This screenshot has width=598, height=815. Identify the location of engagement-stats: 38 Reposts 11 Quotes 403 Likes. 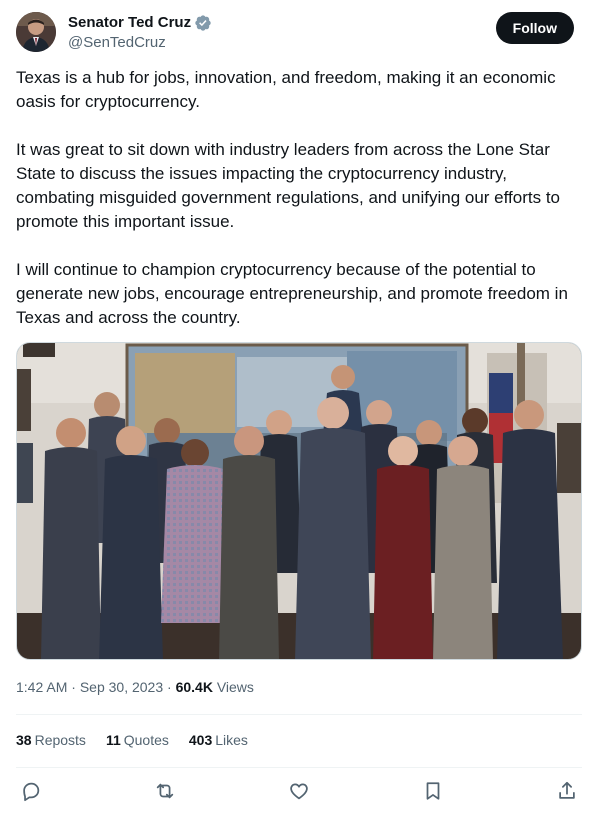
(132, 740).